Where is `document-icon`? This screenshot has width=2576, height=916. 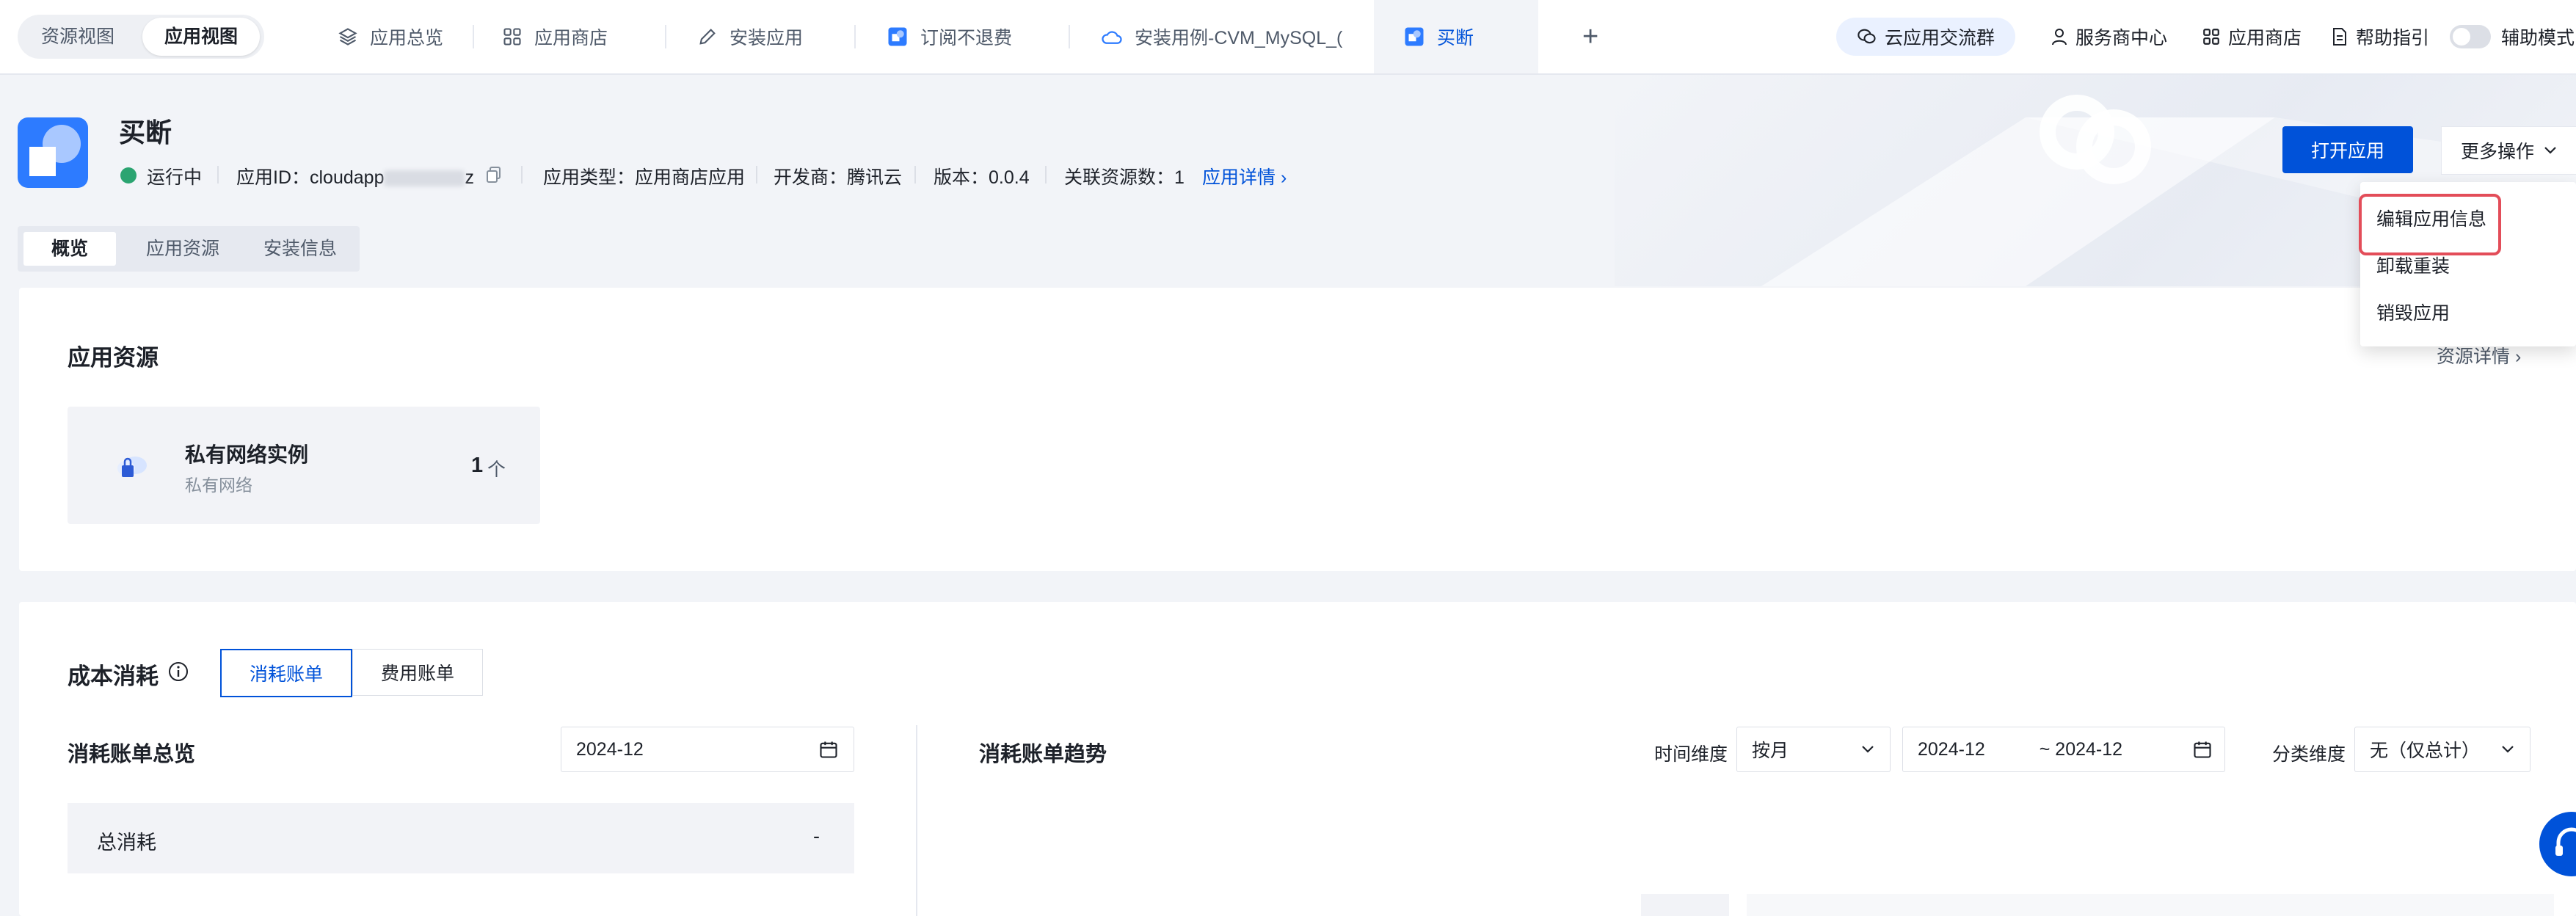
document-icon is located at coordinates (2339, 37).